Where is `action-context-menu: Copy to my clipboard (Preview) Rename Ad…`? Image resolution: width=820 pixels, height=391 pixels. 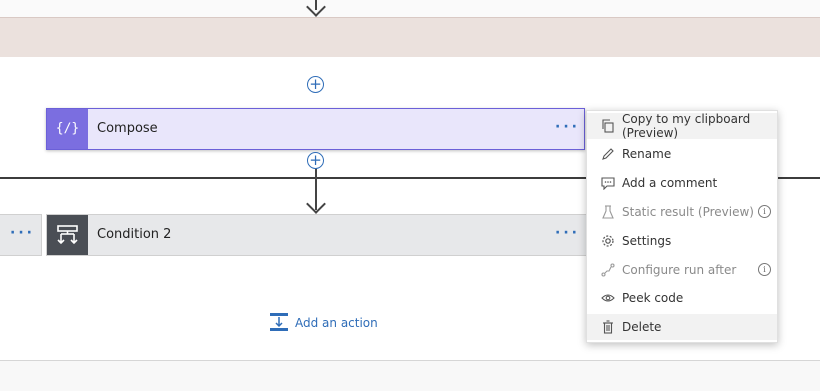 action-context-menu: Copy to my clipboard (Preview) Rename Ad… is located at coordinates (682, 226).